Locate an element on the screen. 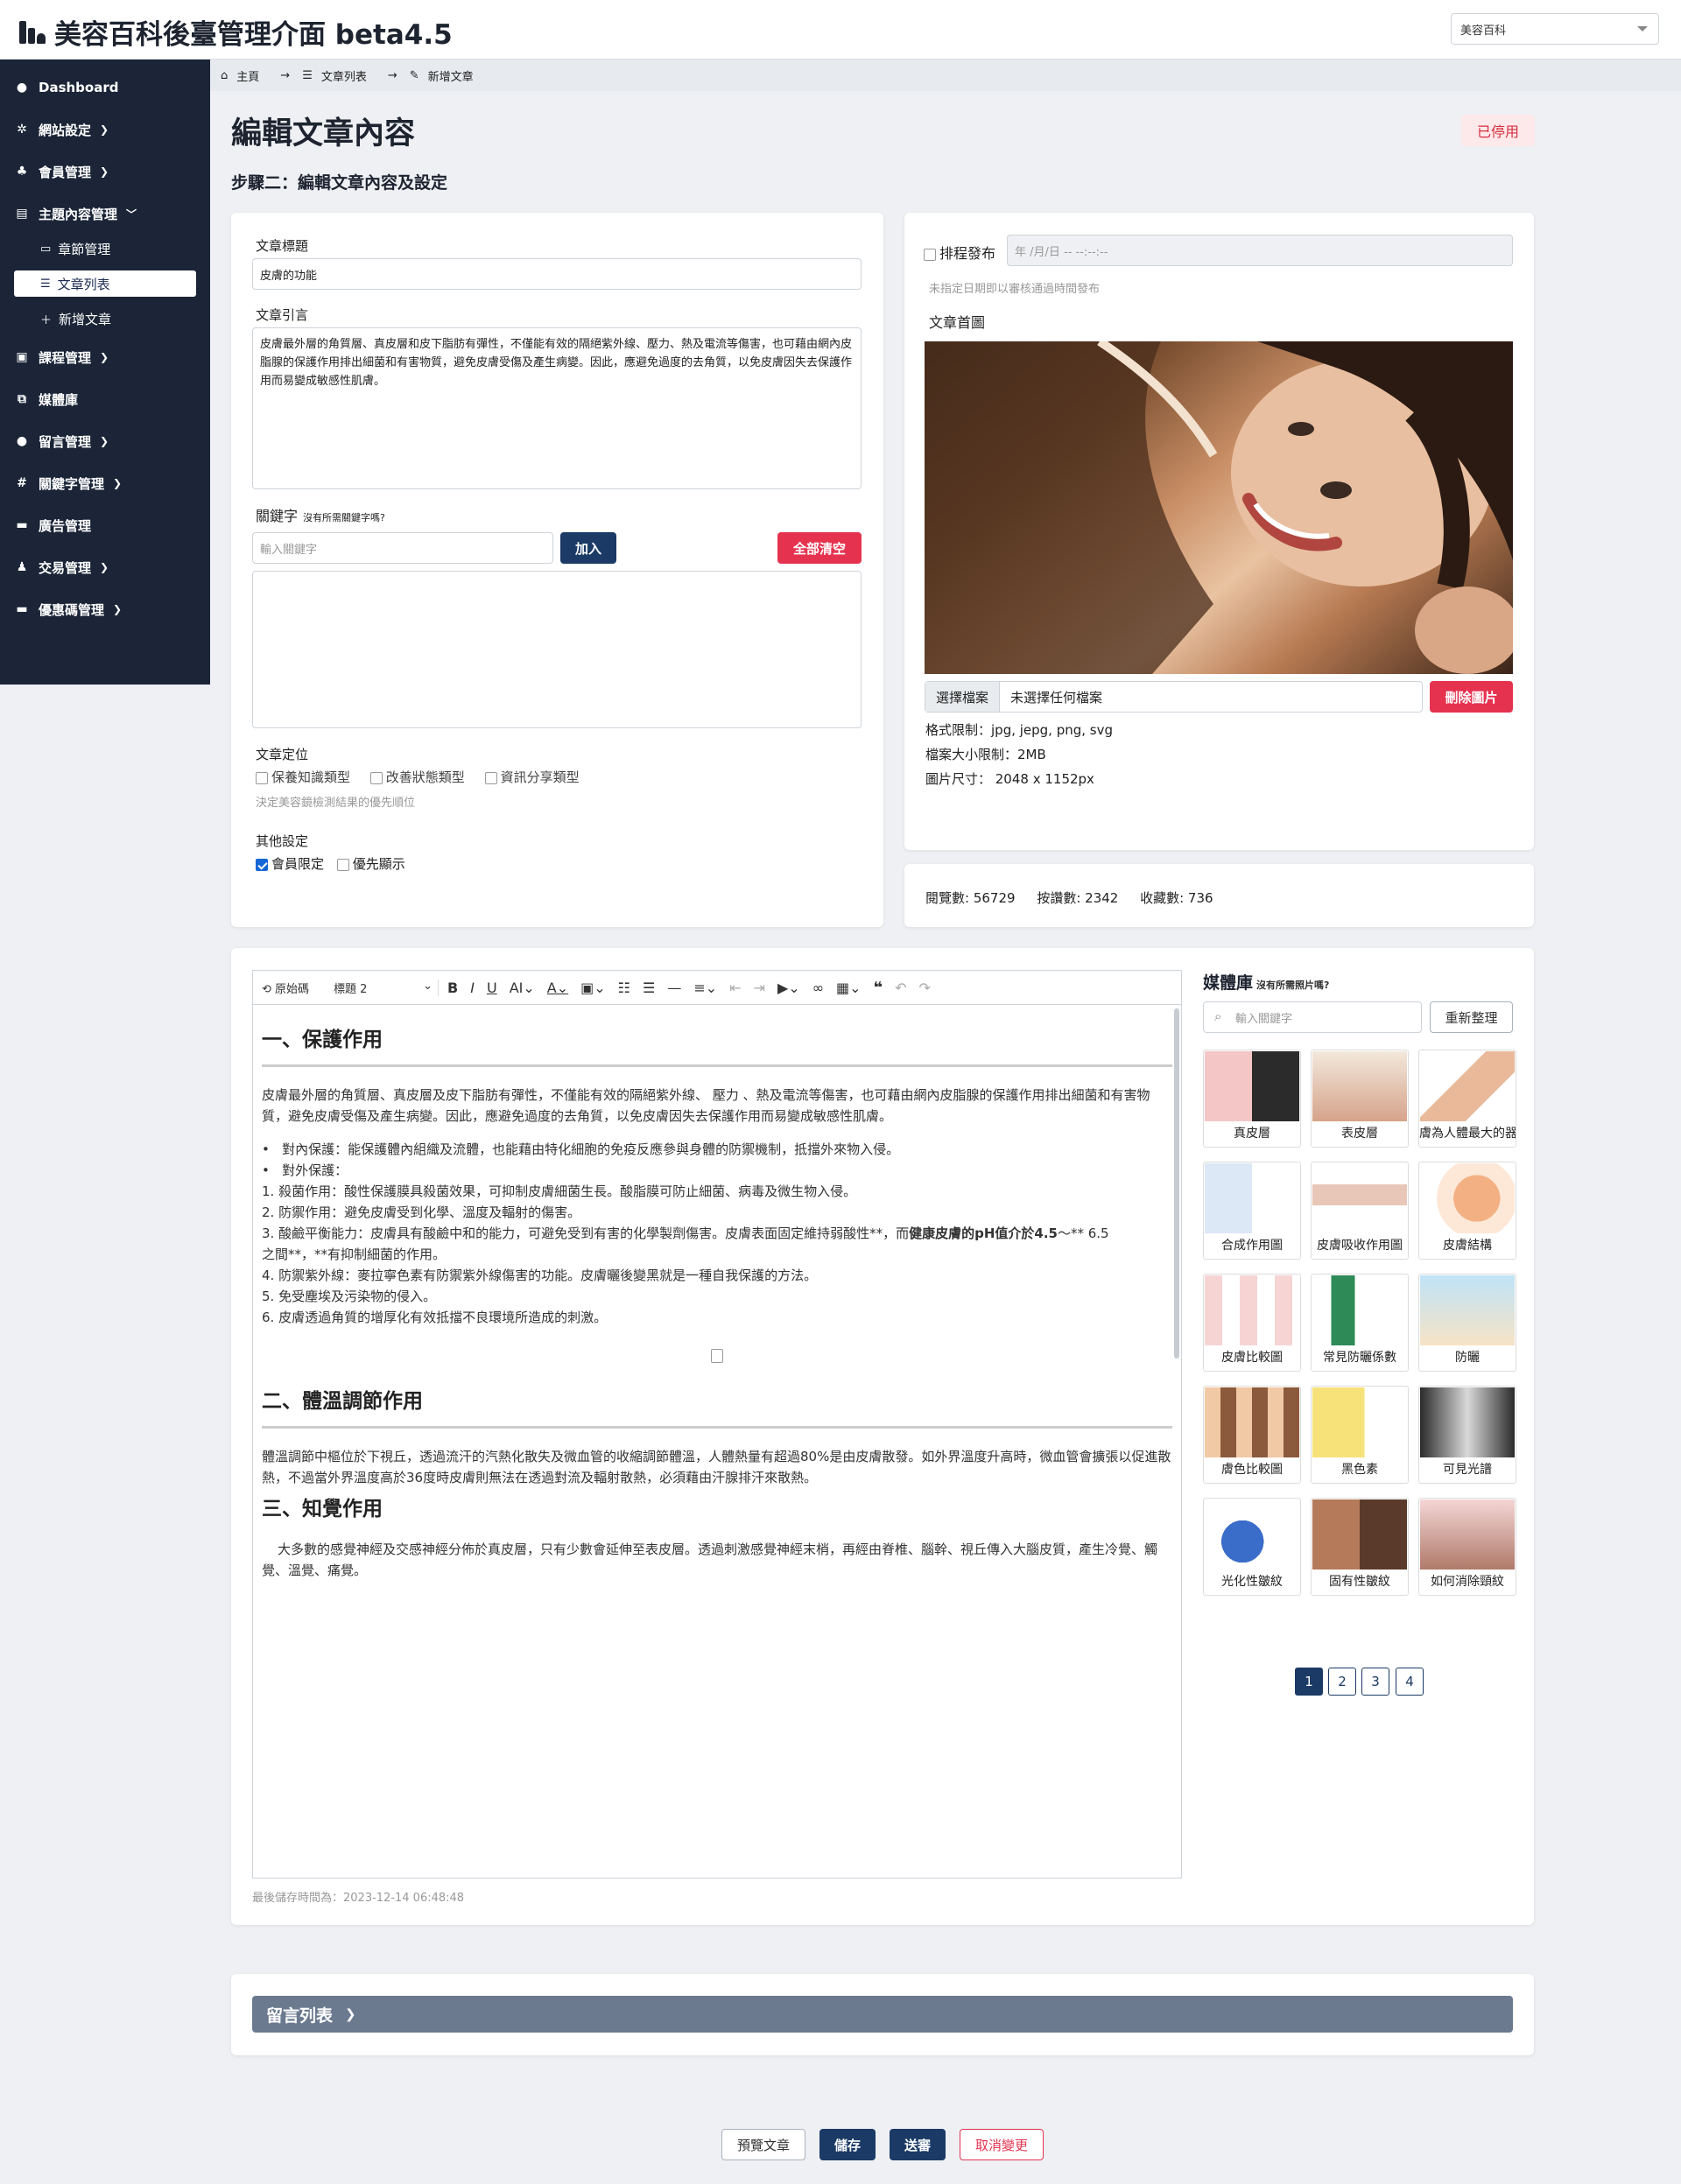 Image resolution: width=1681 pixels, height=2184 pixels. preview-button: 預覽文章 is located at coordinates (763, 2144).